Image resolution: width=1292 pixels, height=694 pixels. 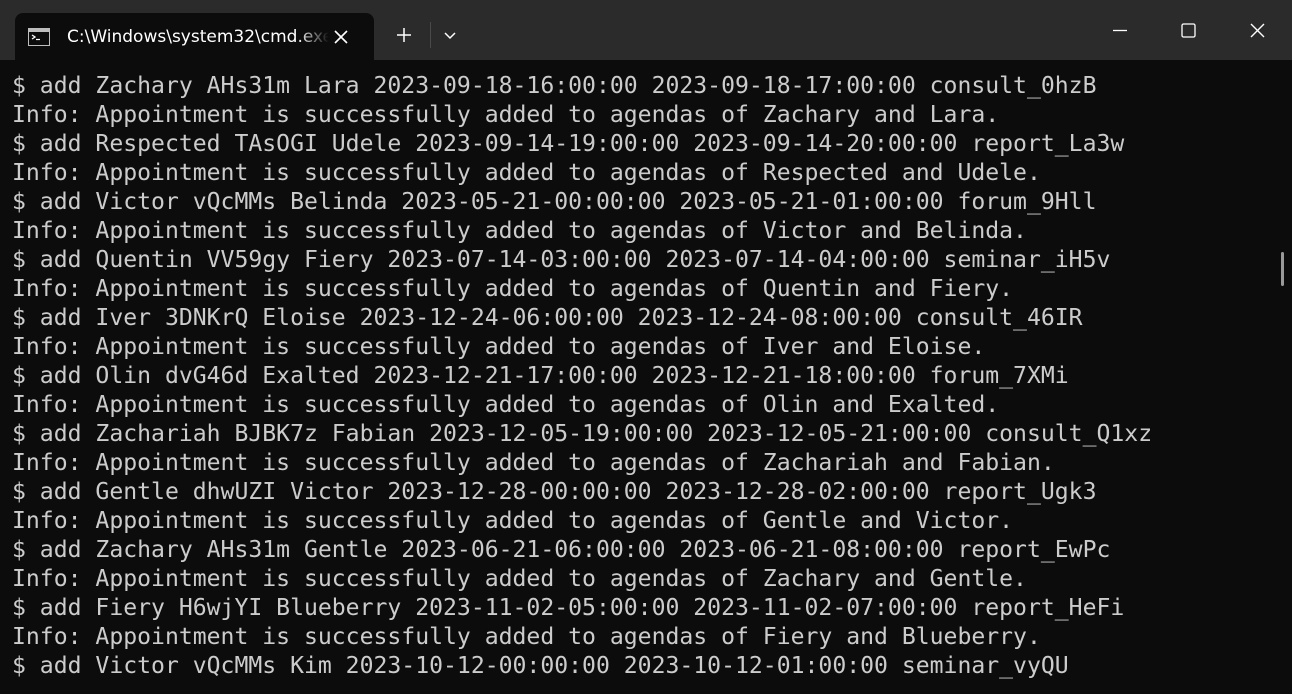 I want to click on tab-cmd: C:\Windows\system32\cmd.exe, so click(x=194, y=36).